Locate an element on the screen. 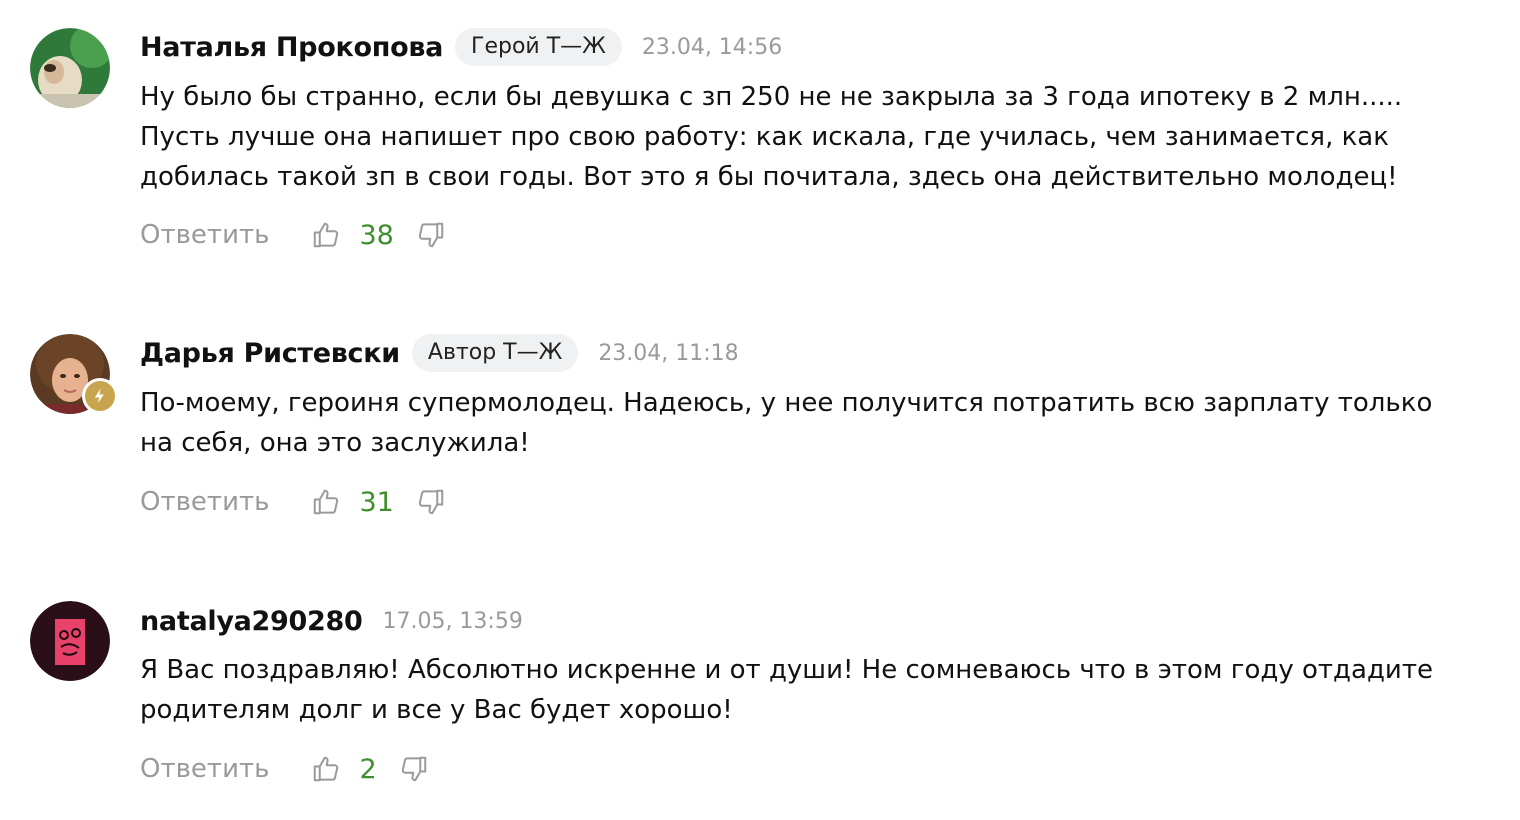 Image resolution: width=1520 pixels, height=820 pixels. comment-header: Дарья Ристевски Автор Т—Ж 23.04, 11:18 is located at coordinates (439, 353).